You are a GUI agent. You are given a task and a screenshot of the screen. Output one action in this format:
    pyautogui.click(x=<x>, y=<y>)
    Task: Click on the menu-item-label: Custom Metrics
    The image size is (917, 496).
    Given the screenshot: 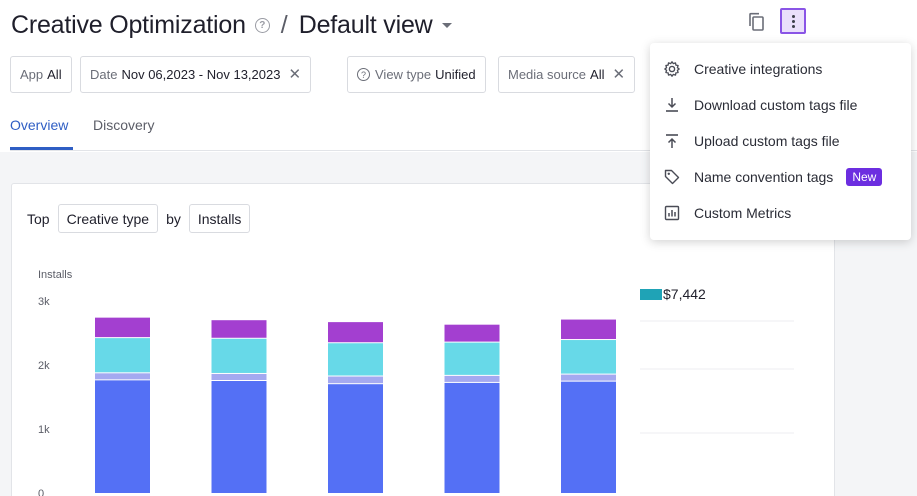 What is the action you would take?
    pyautogui.click(x=743, y=213)
    